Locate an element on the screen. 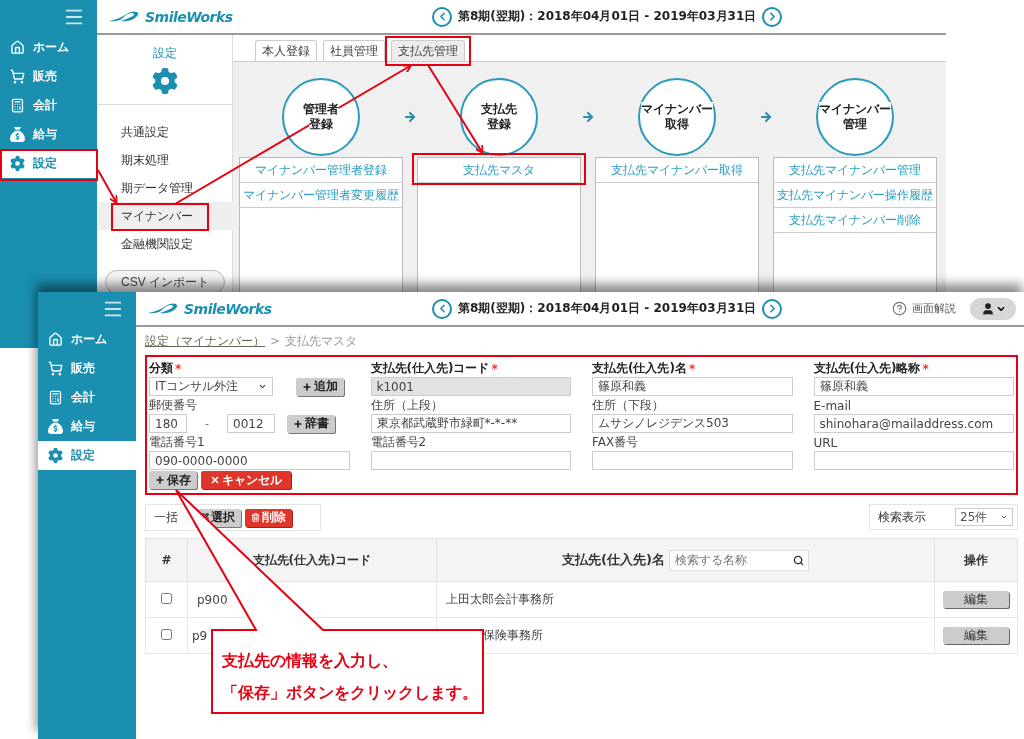 The height and width of the screenshot is (739, 1024). cancel-button: キャンセル is located at coordinates (246, 480).